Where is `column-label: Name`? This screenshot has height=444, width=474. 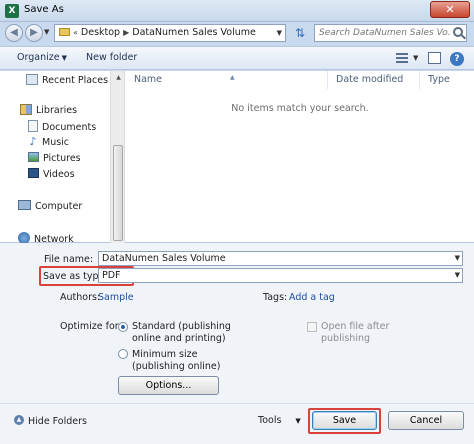 column-label: Name is located at coordinates (148, 79).